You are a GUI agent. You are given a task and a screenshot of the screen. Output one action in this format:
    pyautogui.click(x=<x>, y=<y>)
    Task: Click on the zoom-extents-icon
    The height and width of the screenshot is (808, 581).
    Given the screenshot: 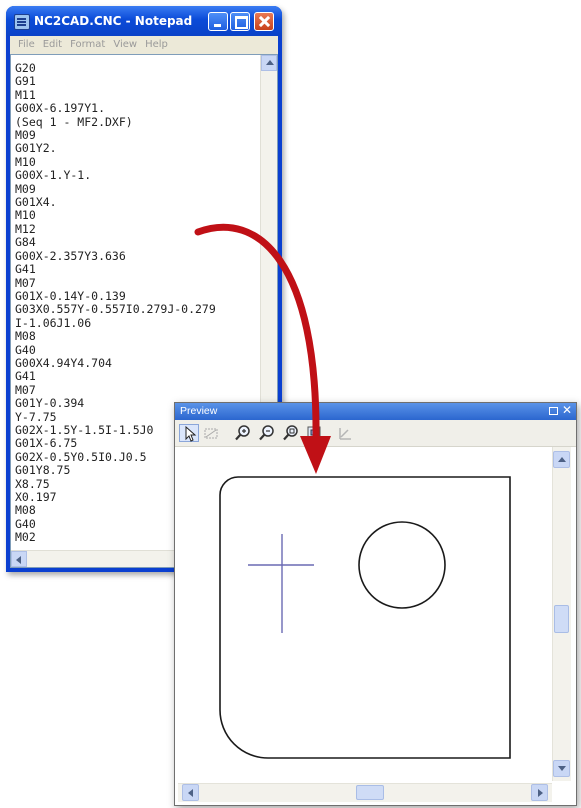 What is the action you would take?
    pyautogui.click(x=291, y=433)
    